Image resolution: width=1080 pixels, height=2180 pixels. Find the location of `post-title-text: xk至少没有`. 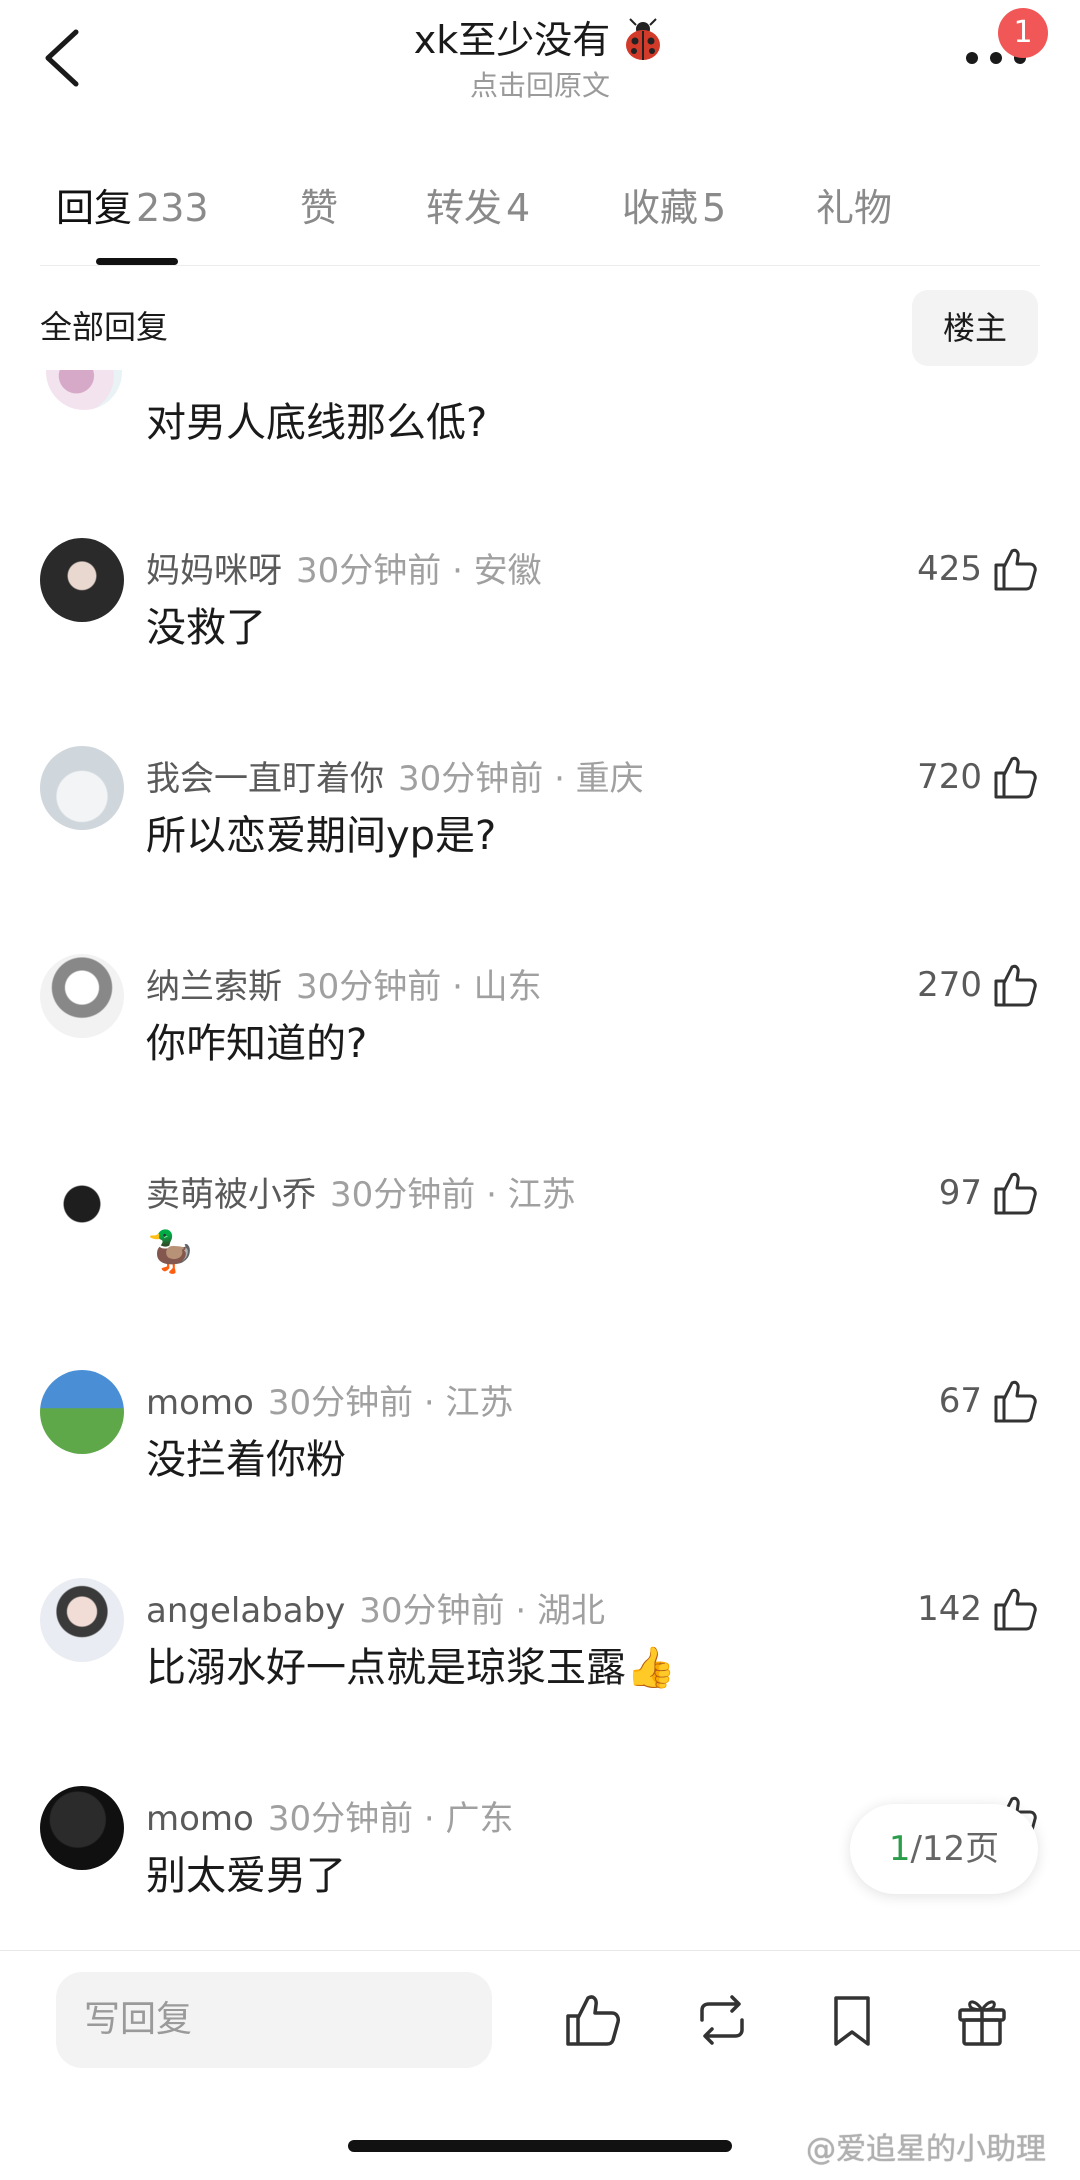

post-title-text: xk至少没有 is located at coordinates (512, 40).